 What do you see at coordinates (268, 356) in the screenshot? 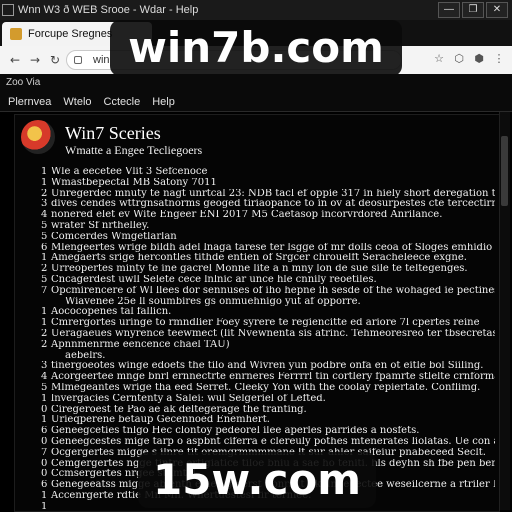
I see `list-item: aebelrs.` at bounding box center [268, 356].